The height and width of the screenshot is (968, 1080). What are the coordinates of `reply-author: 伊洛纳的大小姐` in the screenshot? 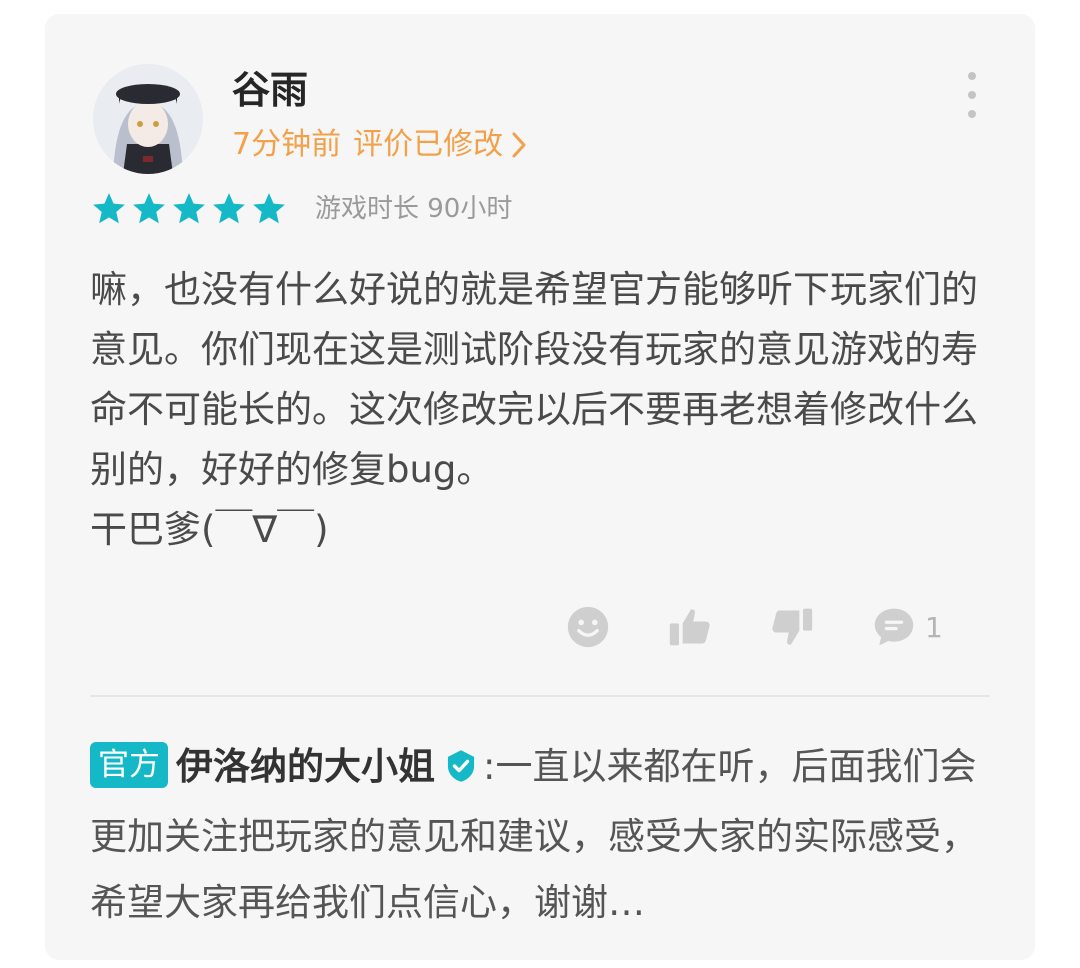 It's located at (305, 766).